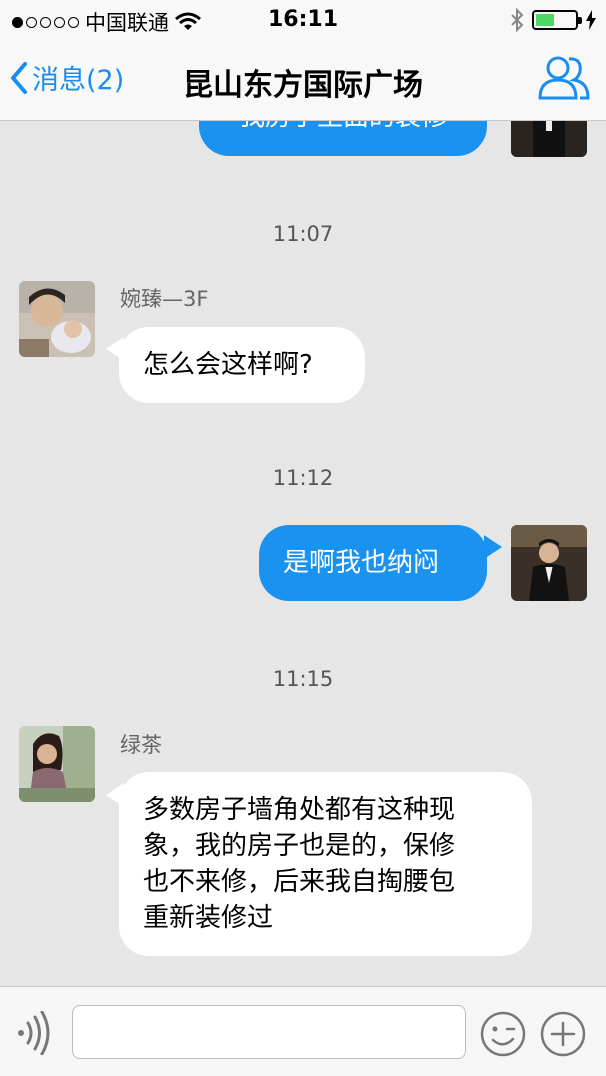 This screenshot has width=606, height=1076. Describe the element at coordinates (299, 846) in the screenshot. I see `message-line: 象，我的房子也是的，保修` at that location.